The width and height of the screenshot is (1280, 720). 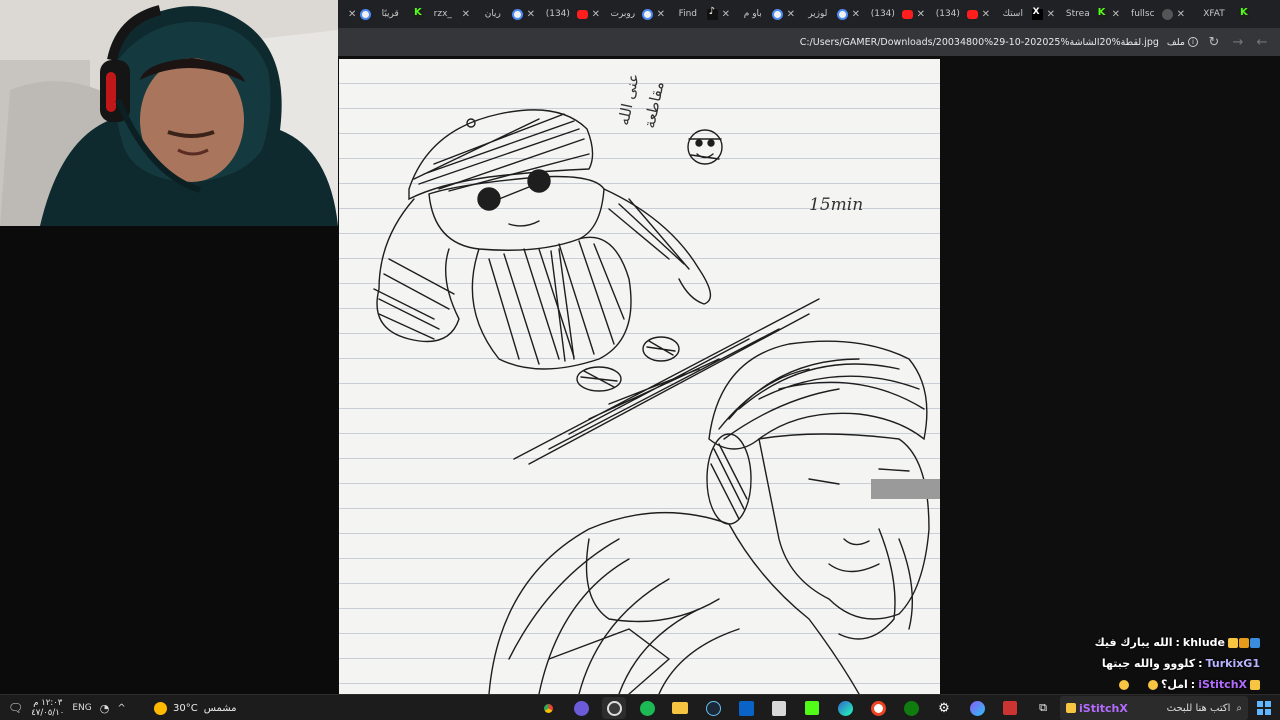 I want to click on tab-5: روبرت ✕, so click(x=636, y=14).